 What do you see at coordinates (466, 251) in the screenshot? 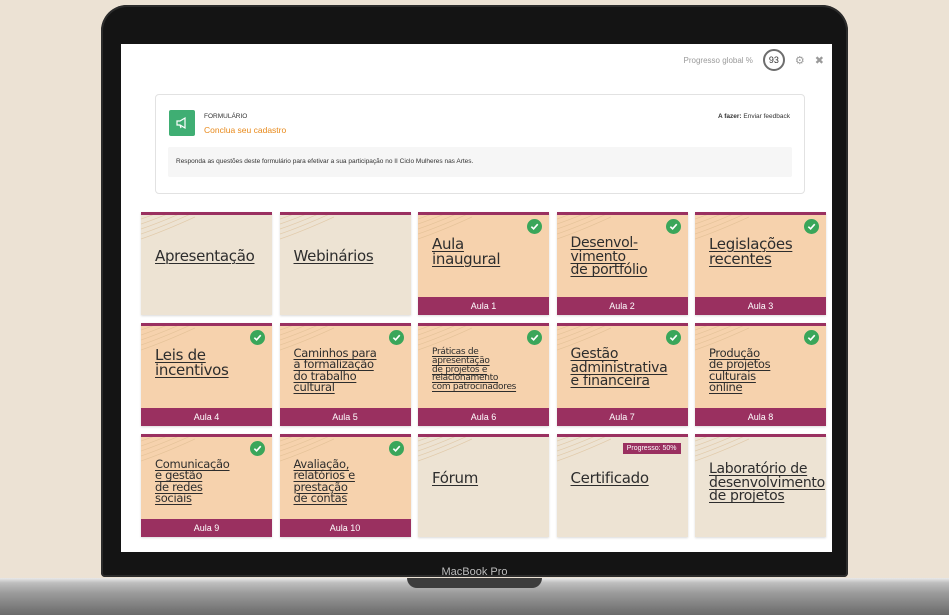
I see `tile-title: Aula inaugural` at bounding box center [466, 251].